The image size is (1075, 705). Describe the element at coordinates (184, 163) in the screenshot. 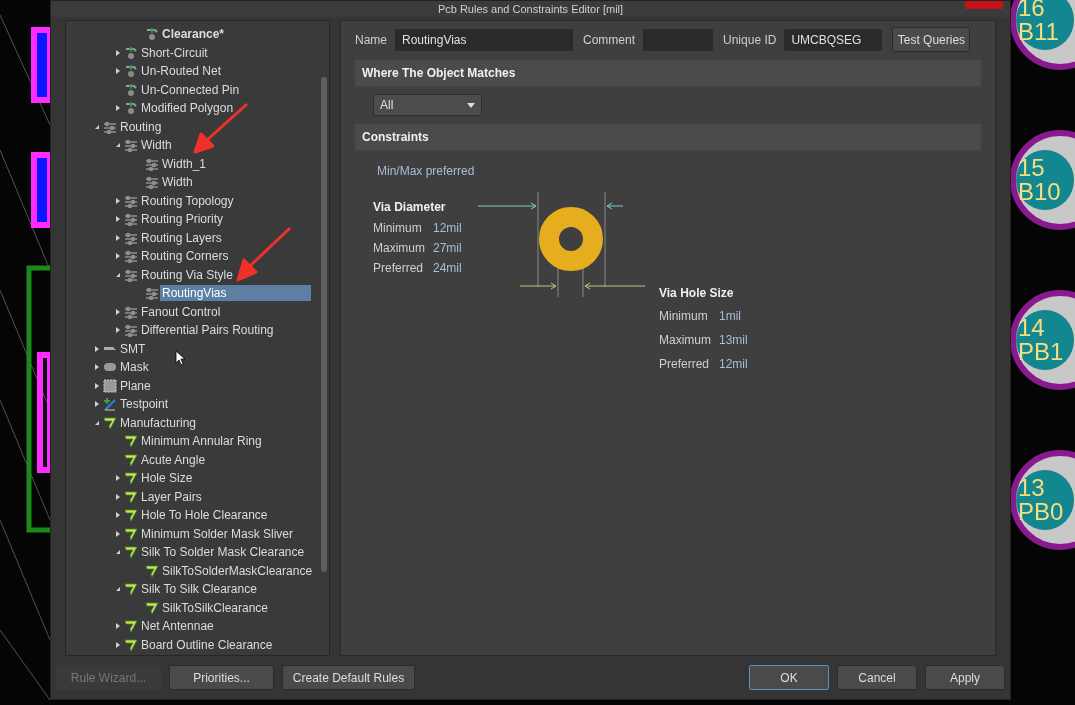

I see `tree-item: Width_1` at that location.